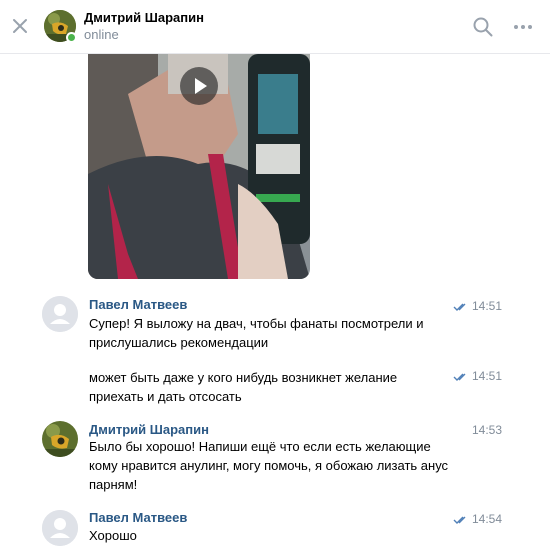  Describe the element at coordinates (483, 27) in the screenshot. I see `search-icon` at that location.